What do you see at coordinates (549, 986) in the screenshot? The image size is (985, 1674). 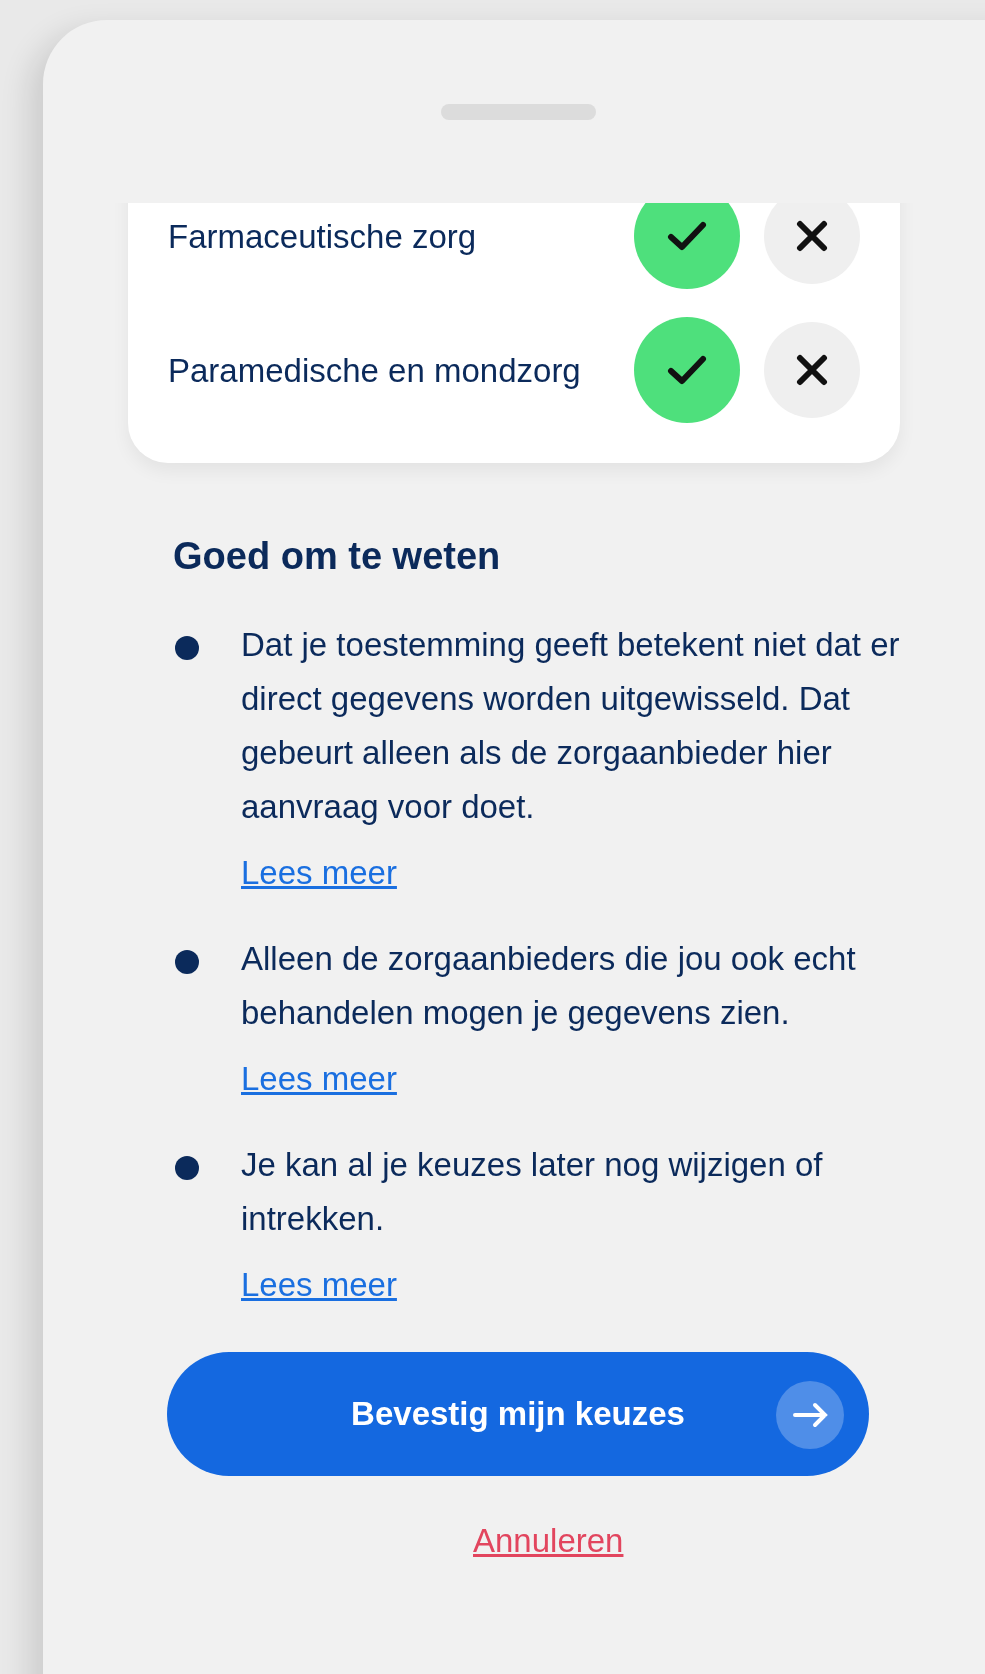 I see `info-text: Alleen de zorgaanbieders die jou ook echt behandelen mogen je gegevens zien.` at bounding box center [549, 986].